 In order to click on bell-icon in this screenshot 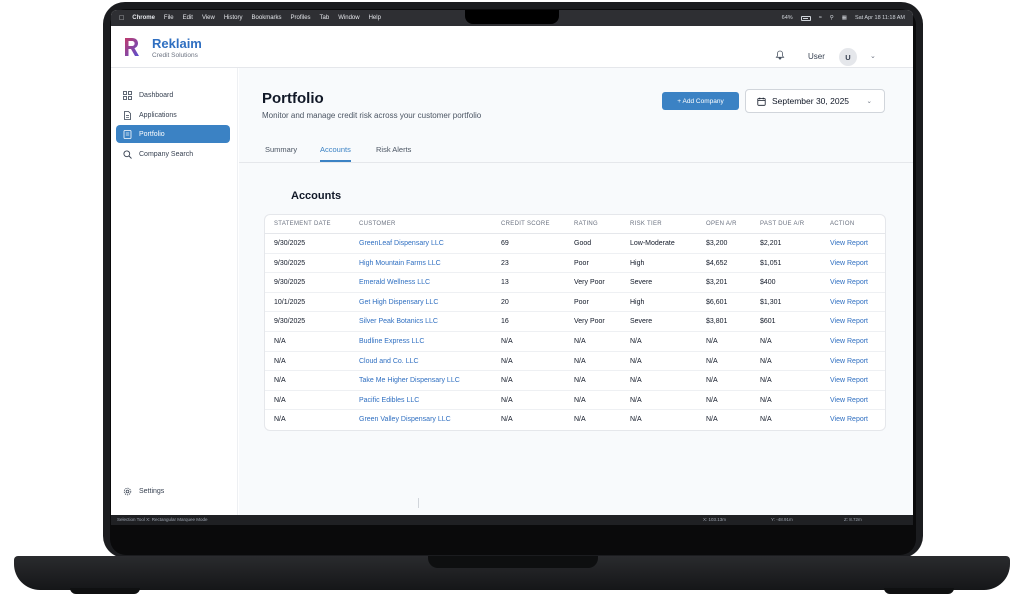, I will do `click(780, 55)`.